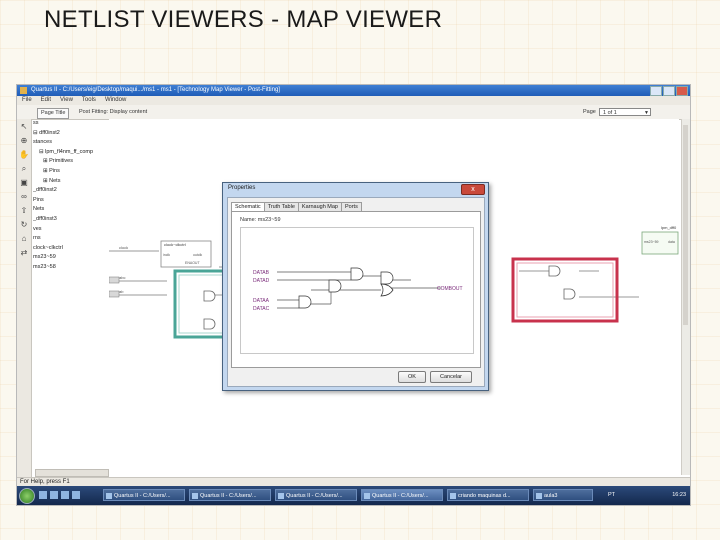 The image size is (720, 540). What do you see at coordinates (70, 220) in the screenshot?
I see `tree-item: _dff0inst3` at bounding box center [70, 220].